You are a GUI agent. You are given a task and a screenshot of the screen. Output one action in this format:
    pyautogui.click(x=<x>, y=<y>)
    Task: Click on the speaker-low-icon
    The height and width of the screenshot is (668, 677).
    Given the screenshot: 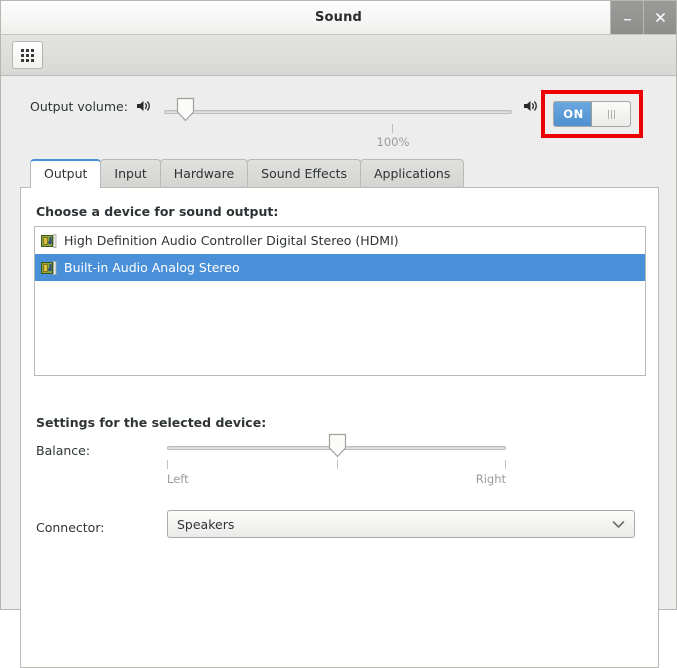 What is the action you would take?
    pyautogui.click(x=143, y=106)
    